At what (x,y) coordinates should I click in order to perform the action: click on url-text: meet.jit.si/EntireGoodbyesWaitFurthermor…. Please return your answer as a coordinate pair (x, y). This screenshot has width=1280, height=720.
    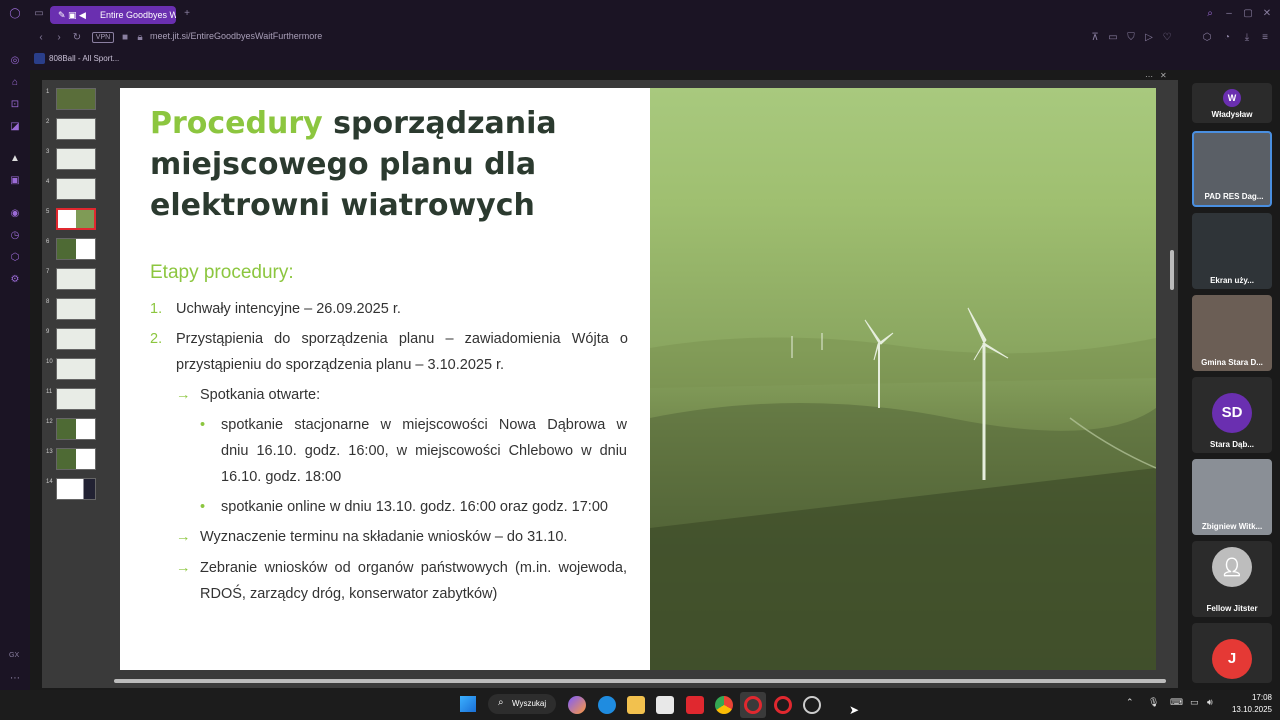
    Looking at the image, I should click on (236, 36).